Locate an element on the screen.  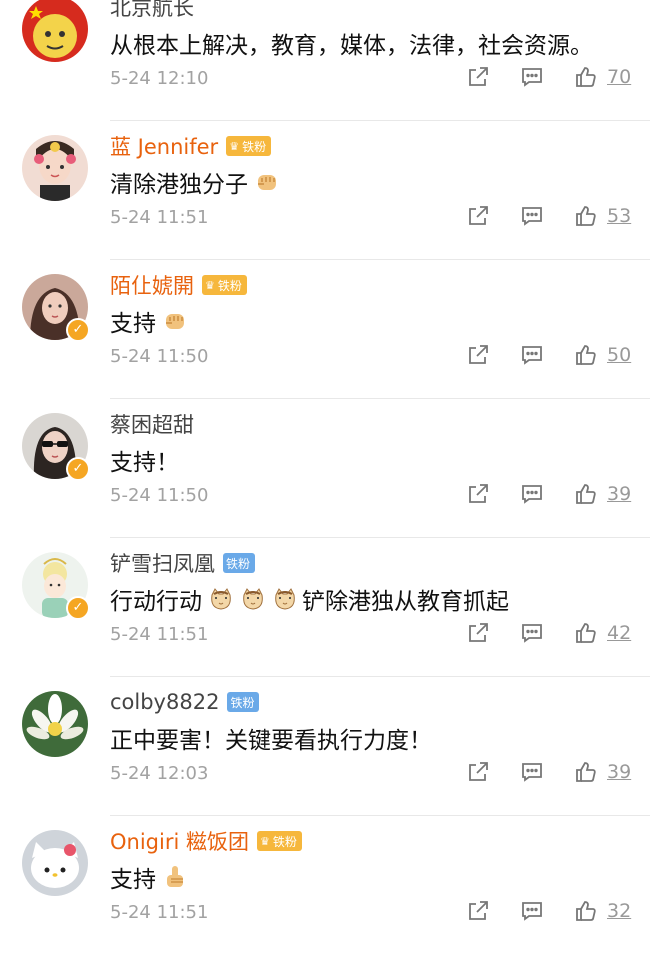
username: 蔡困超甜 is located at coordinates (152, 424).